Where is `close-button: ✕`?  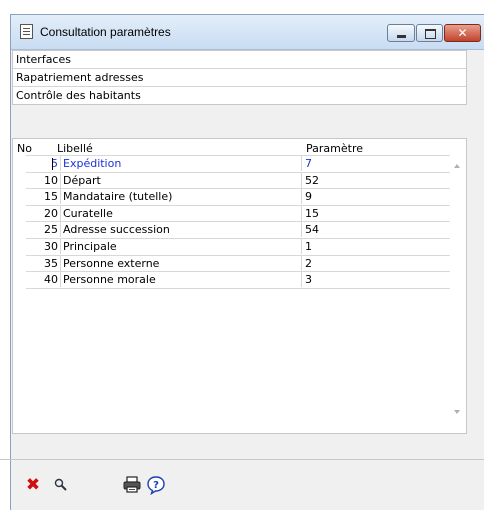
close-button: ✕ is located at coordinates (462, 33).